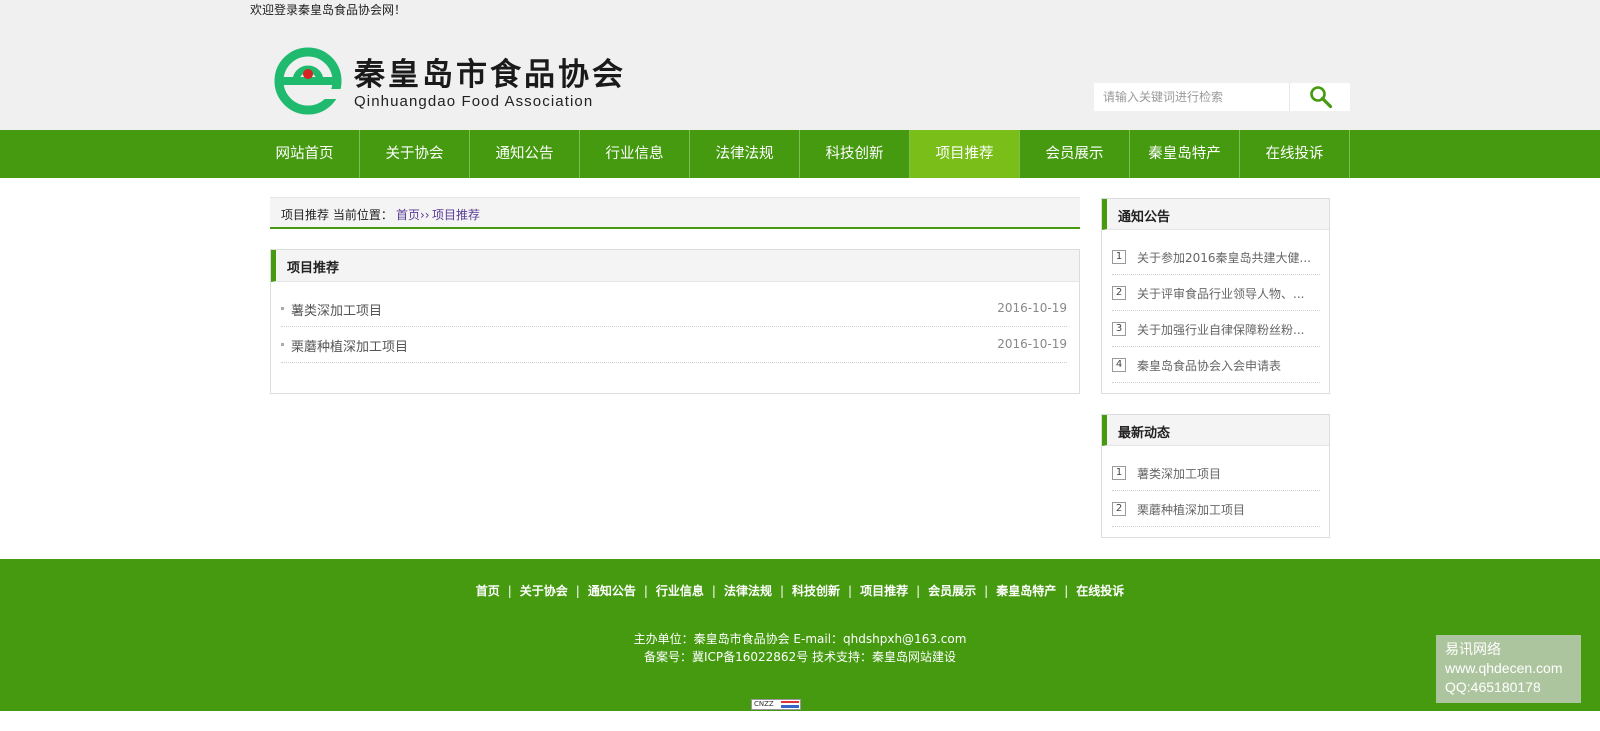 This screenshot has height=731, width=1600. What do you see at coordinates (337, 215) in the screenshot?
I see `breadcrumb-label: 项目推荐 当前位置：` at bounding box center [337, 215].